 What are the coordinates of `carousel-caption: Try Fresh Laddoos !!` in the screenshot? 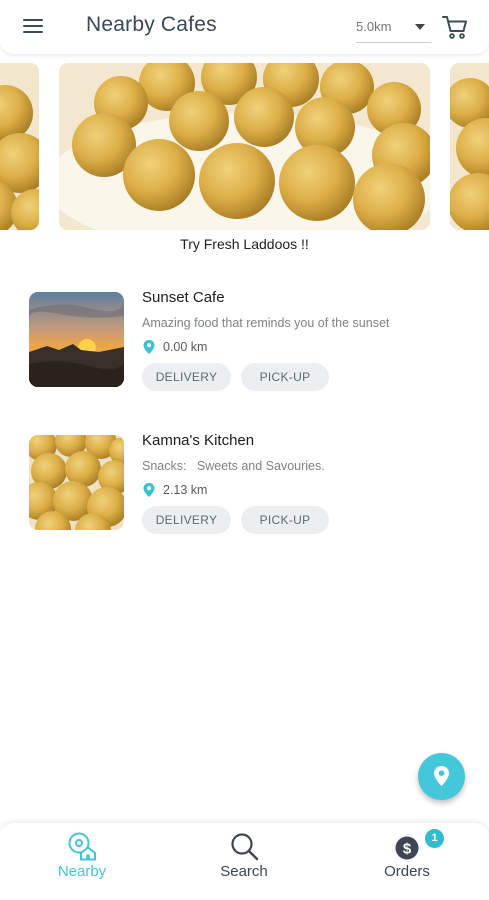 It's located at (244, 244).